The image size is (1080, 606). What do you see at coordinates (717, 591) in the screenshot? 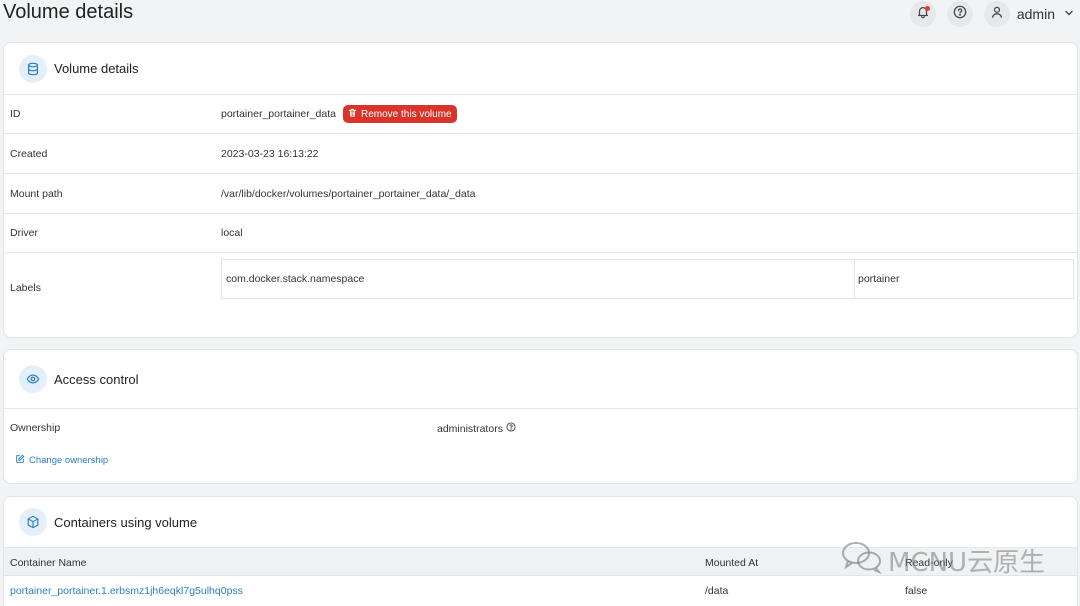
I see `mounted-at-value: /data` at bounding box center [717, 591].